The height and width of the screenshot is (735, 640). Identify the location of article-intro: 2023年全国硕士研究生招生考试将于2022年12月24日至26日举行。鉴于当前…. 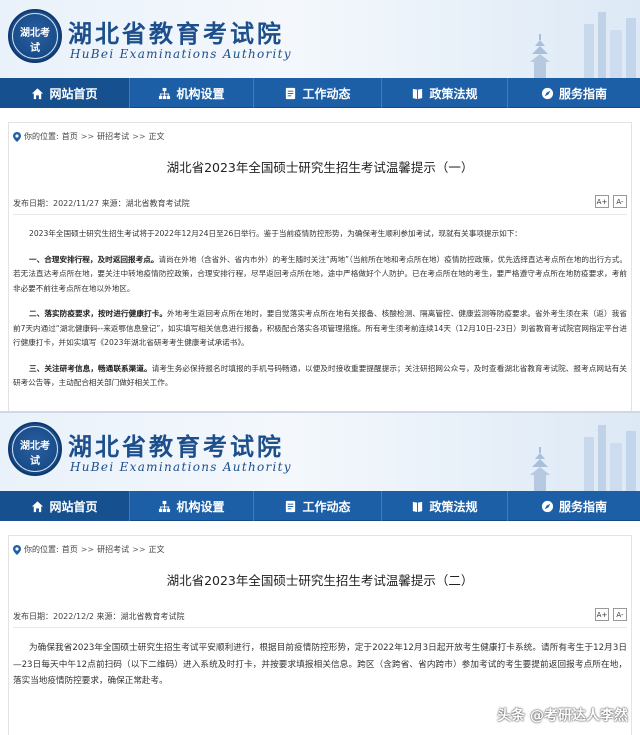
(275, 233).